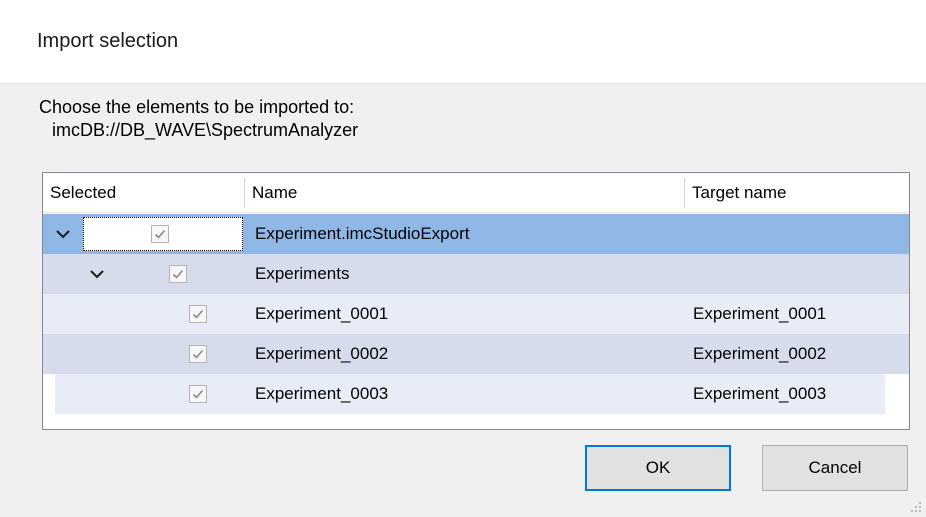  I want to click on tree-row-root: Experiment.imcStudioExport, so click(476, 234).